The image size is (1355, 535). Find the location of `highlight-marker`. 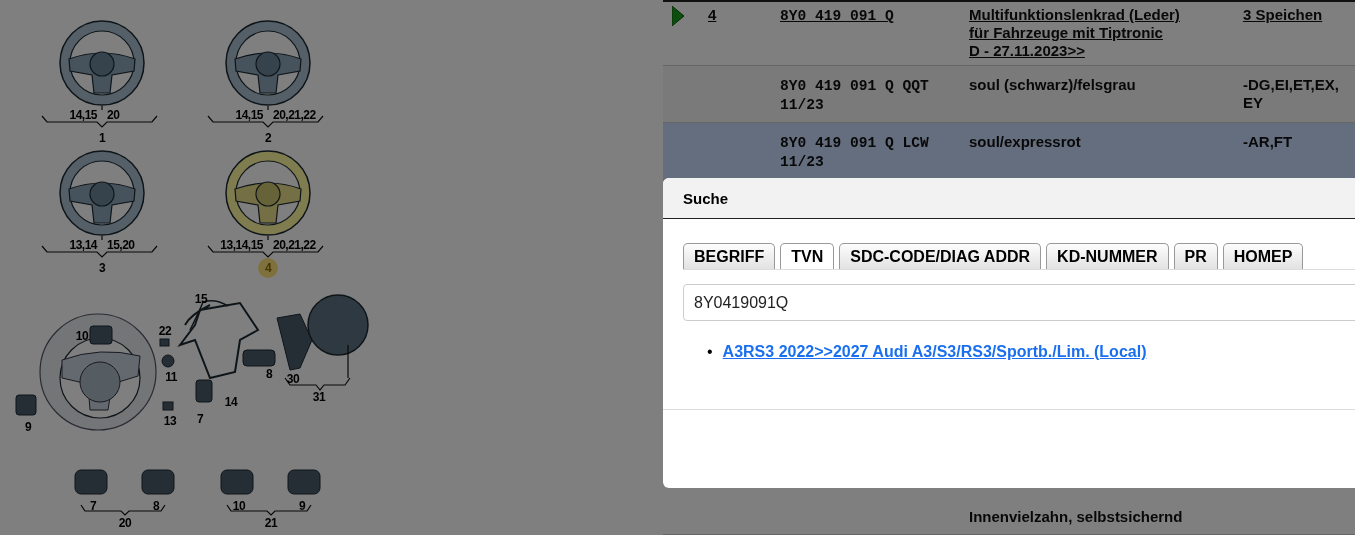

highlight-marker is located at coordinates (268, 268).